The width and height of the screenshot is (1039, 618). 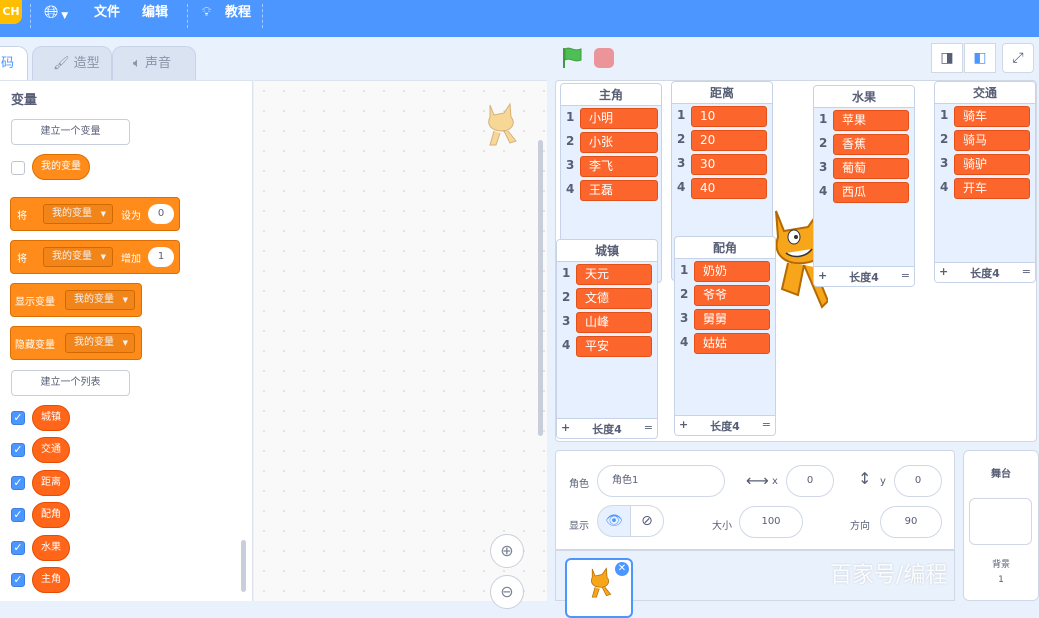 What do you see at coordinates (622, 569) in the screenshot?
I see `delete-sprite-icon: ✕` at bounding box center [622, 569].